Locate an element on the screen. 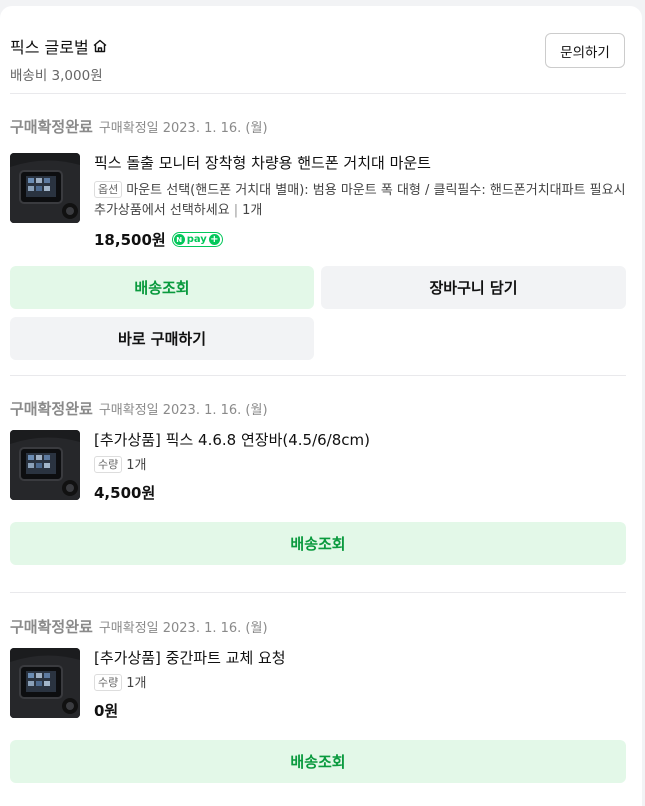  shipping-fee: 배송비 3,000원 is located at coordinates (56, 76).